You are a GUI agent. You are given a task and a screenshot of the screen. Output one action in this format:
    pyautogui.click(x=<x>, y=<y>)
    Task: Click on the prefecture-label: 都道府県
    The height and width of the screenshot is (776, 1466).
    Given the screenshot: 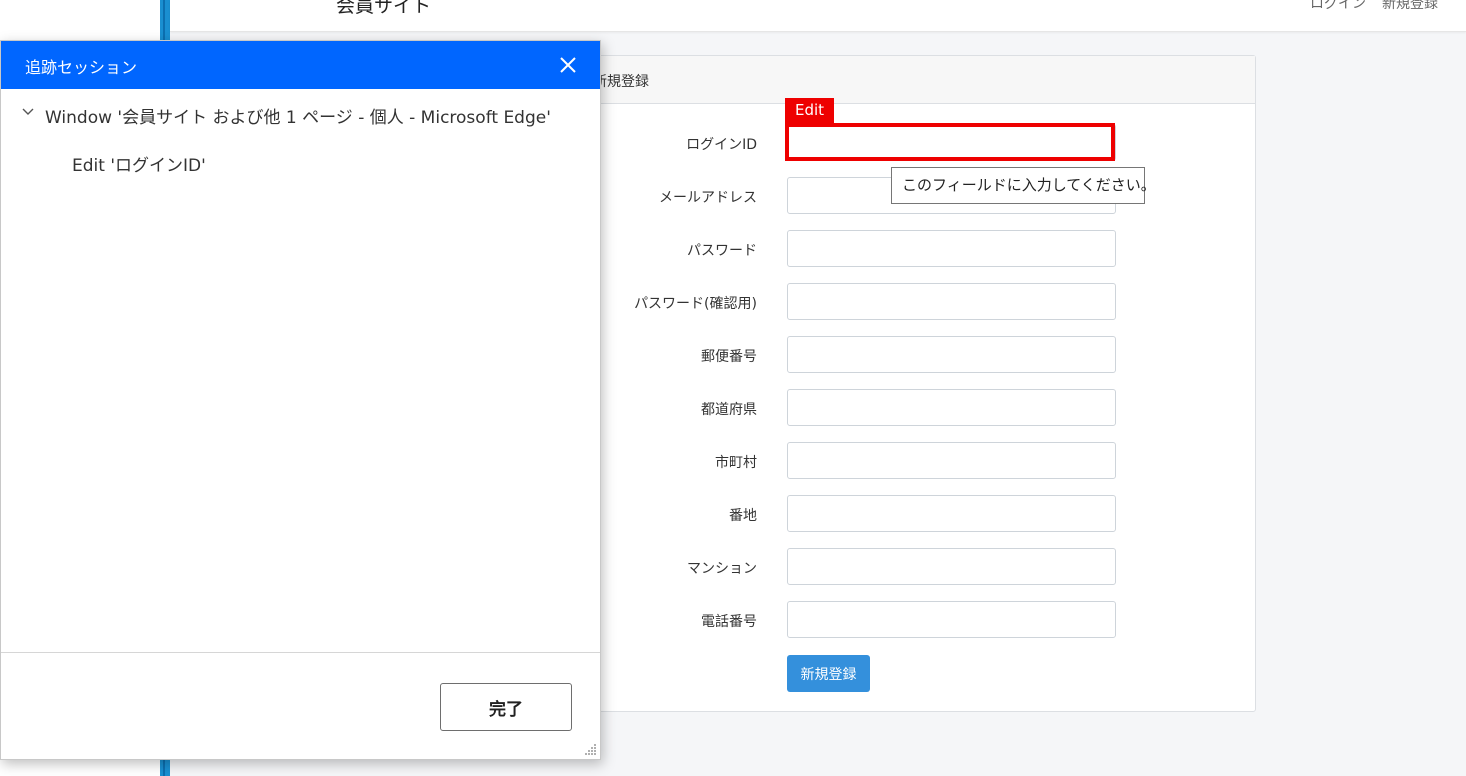 What is the action you would take?
    pyautogui.click(x=729, y=410)
    